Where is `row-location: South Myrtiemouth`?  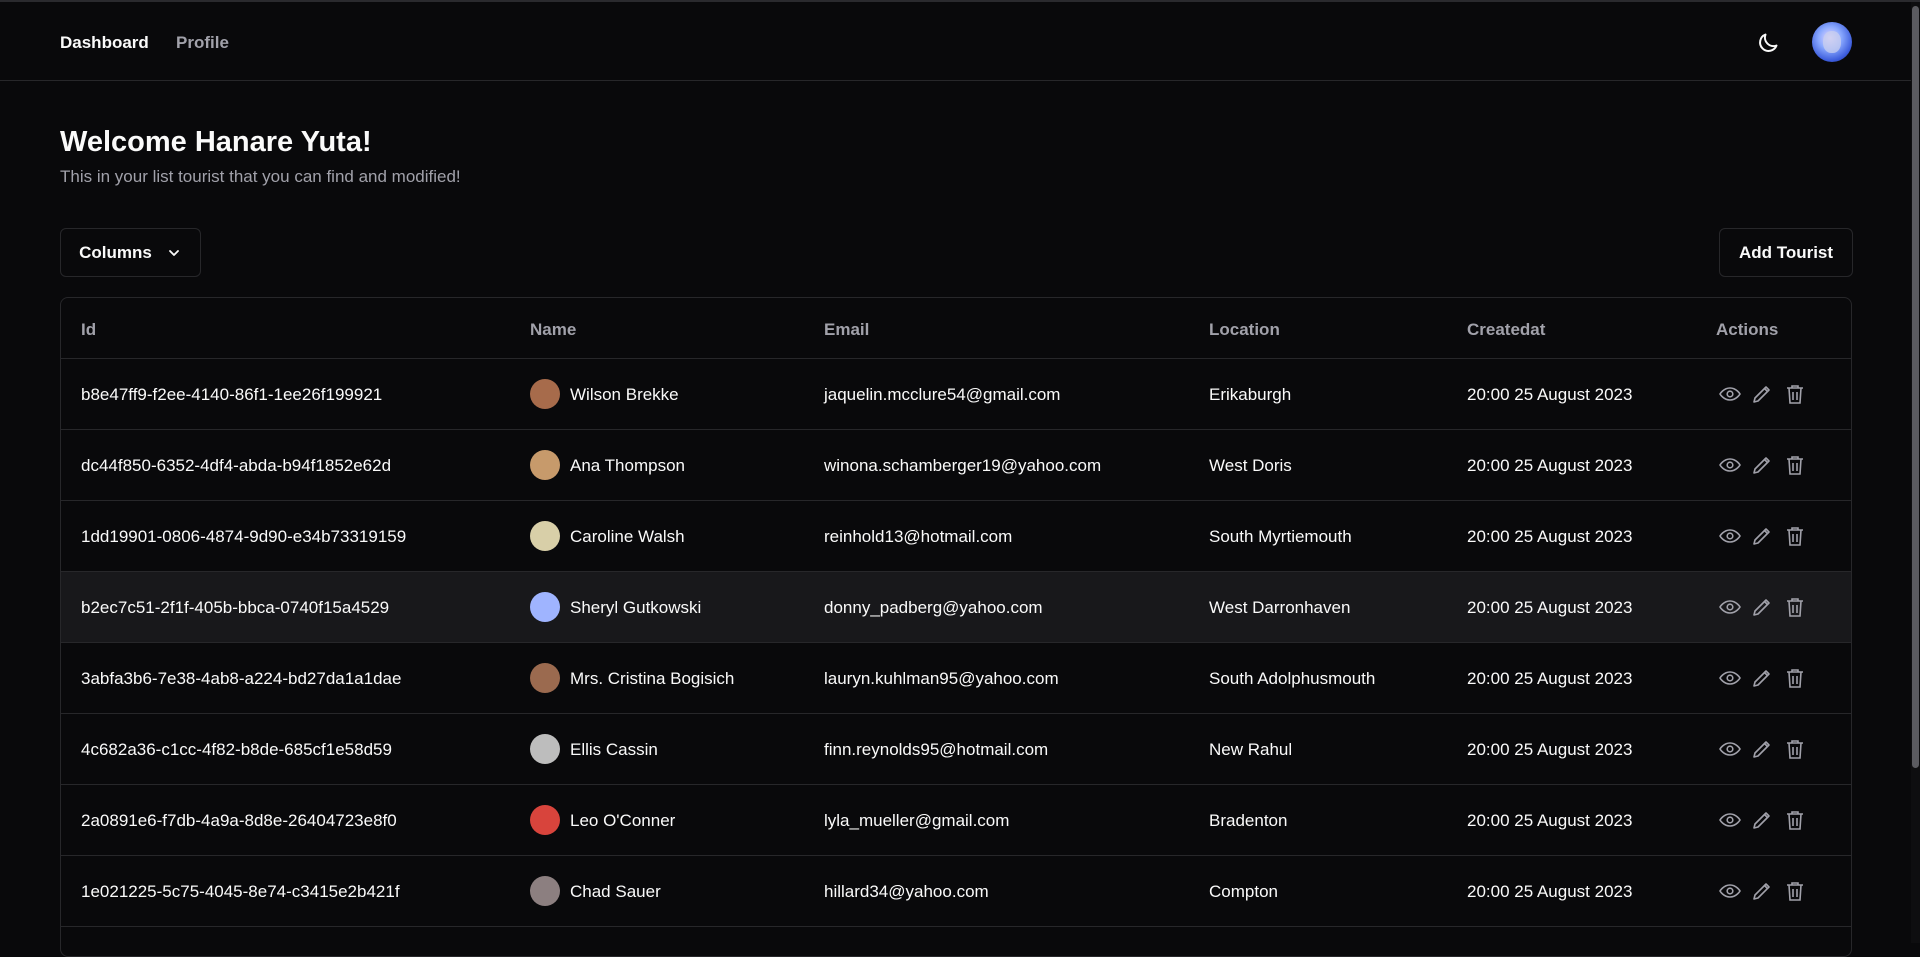 row-location: South Myrtiemouth is located at coordinates (1280, 536).